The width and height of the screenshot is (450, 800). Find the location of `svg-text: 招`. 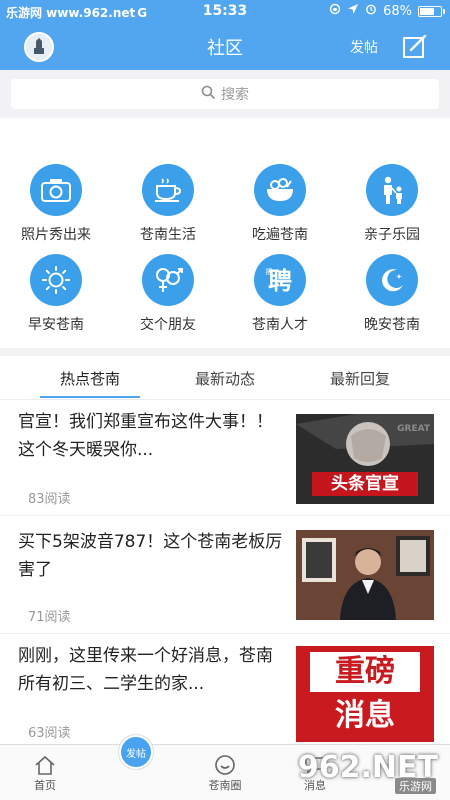

svg-text: 招 is located at coordinates (269, 271).